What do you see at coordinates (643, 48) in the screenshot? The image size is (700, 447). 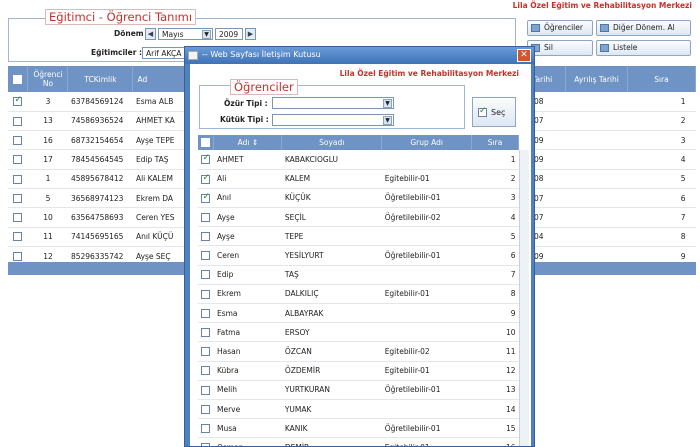 I see `listele-button: Listele` at bounding box center [643, 48].